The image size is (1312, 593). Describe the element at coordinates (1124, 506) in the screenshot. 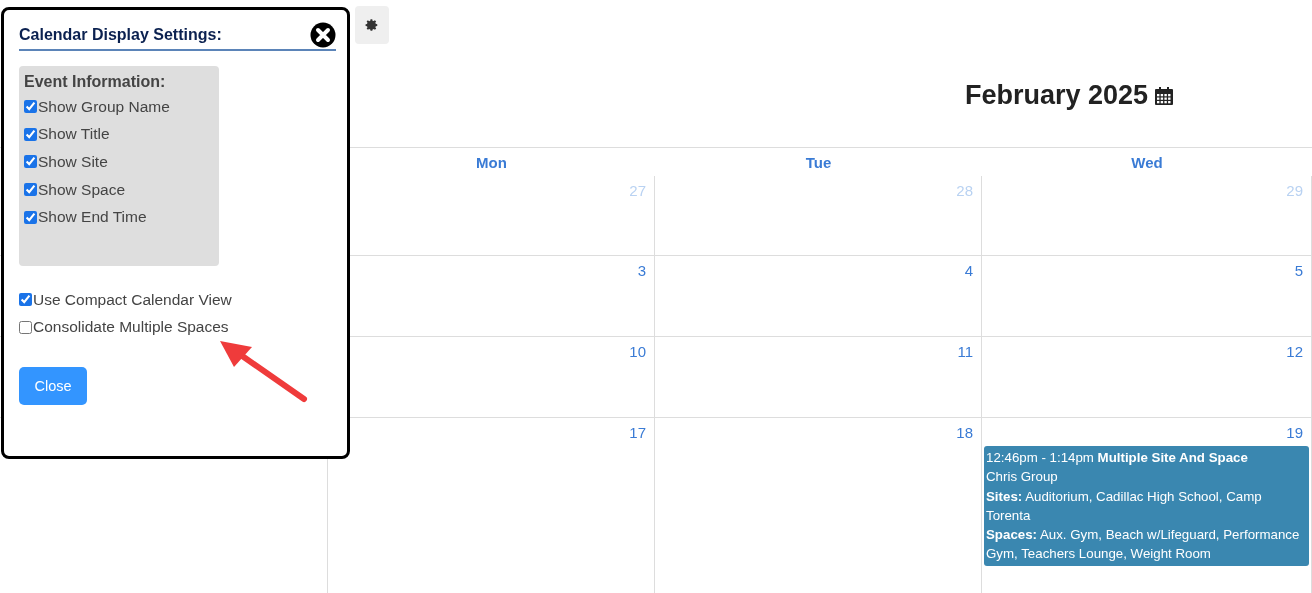

I see `event-text: Sites: Auditorium, Cadillac High School, Camp Torenta` at that location.